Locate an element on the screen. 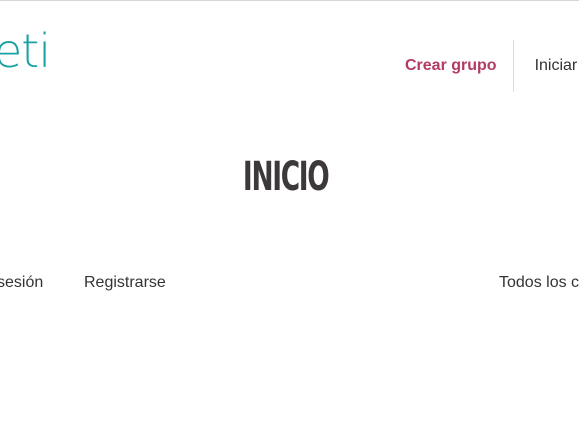 The height and width of the screenshot is (435, 579). header-nav: Crear grupo Iniciar is located at coordinates (491, 66).